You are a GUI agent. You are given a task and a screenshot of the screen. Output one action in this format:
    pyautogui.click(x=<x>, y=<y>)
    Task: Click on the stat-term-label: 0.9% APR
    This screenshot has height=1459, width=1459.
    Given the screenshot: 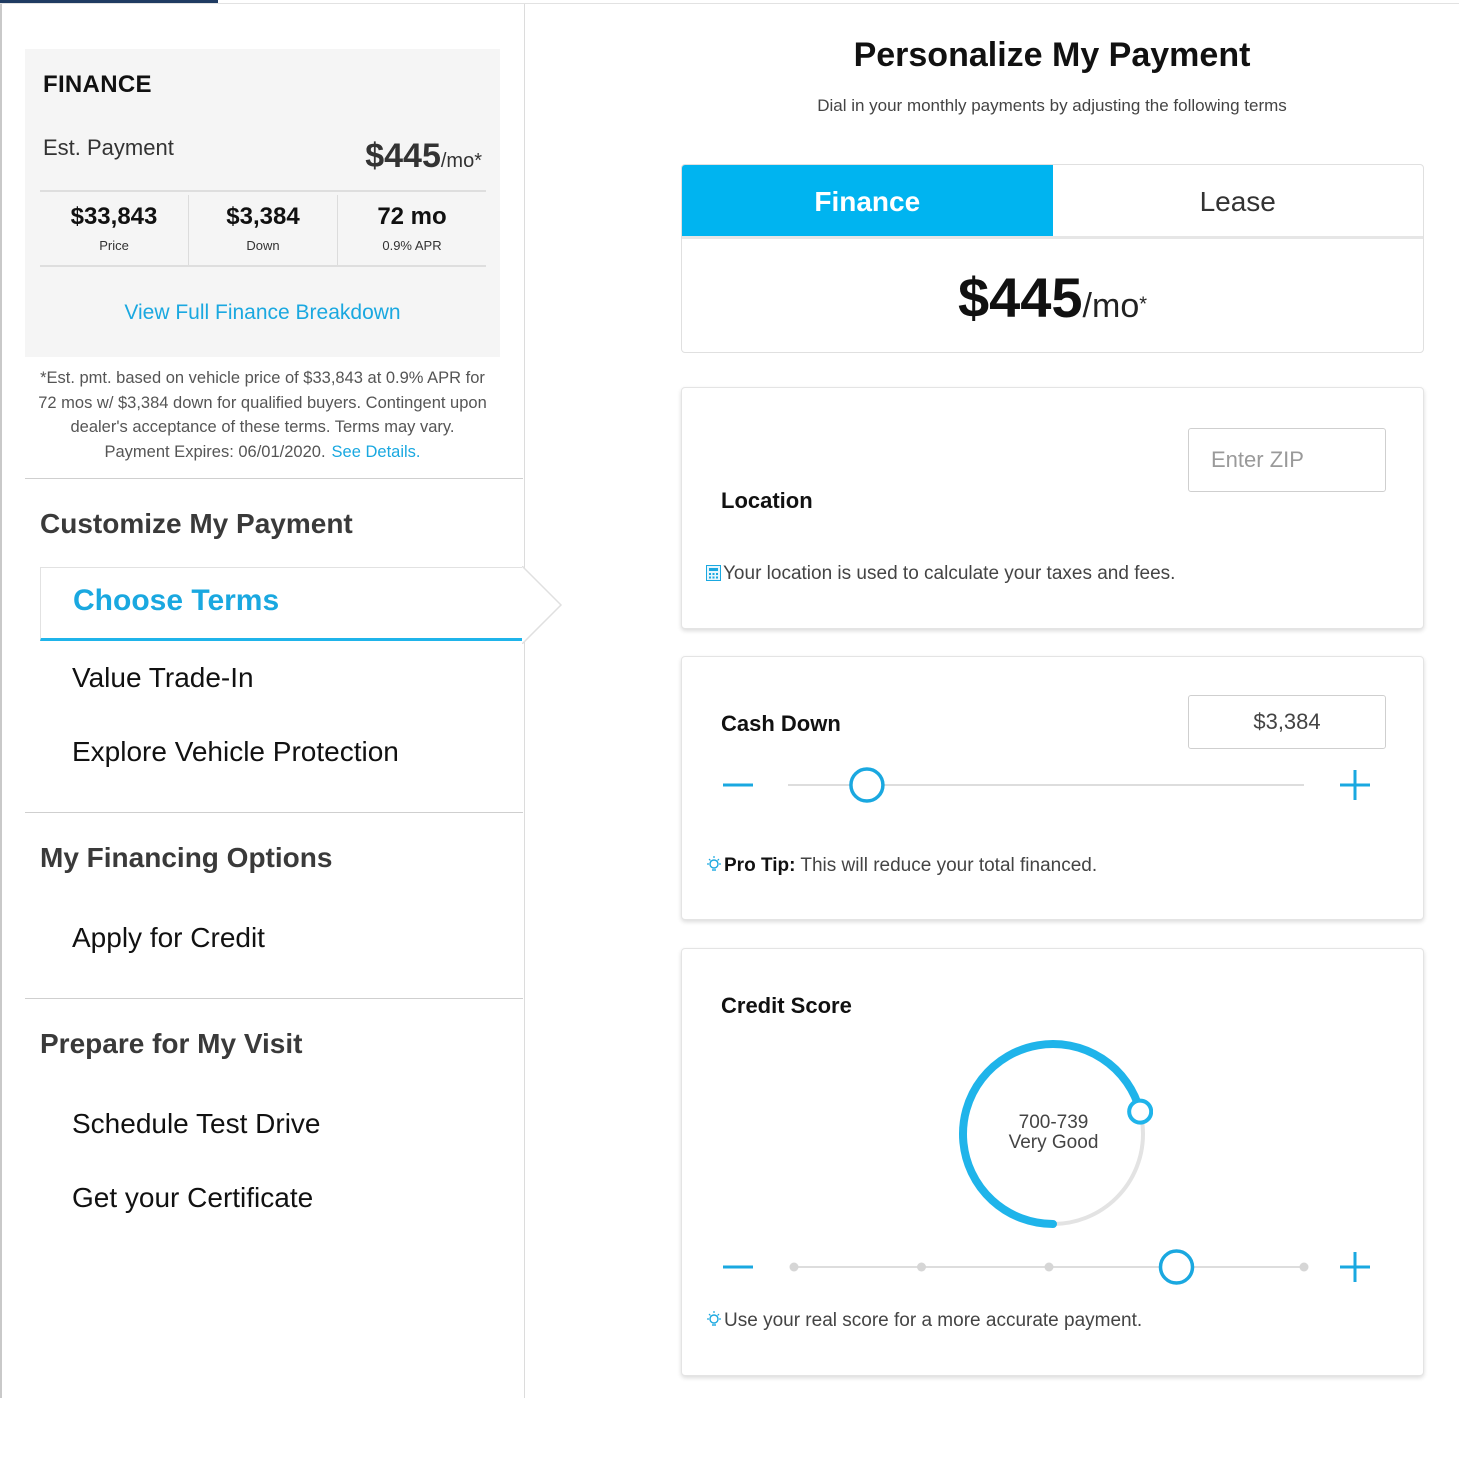 What is the action you would take?
    pyautogui.click(x=412, y=245)
    